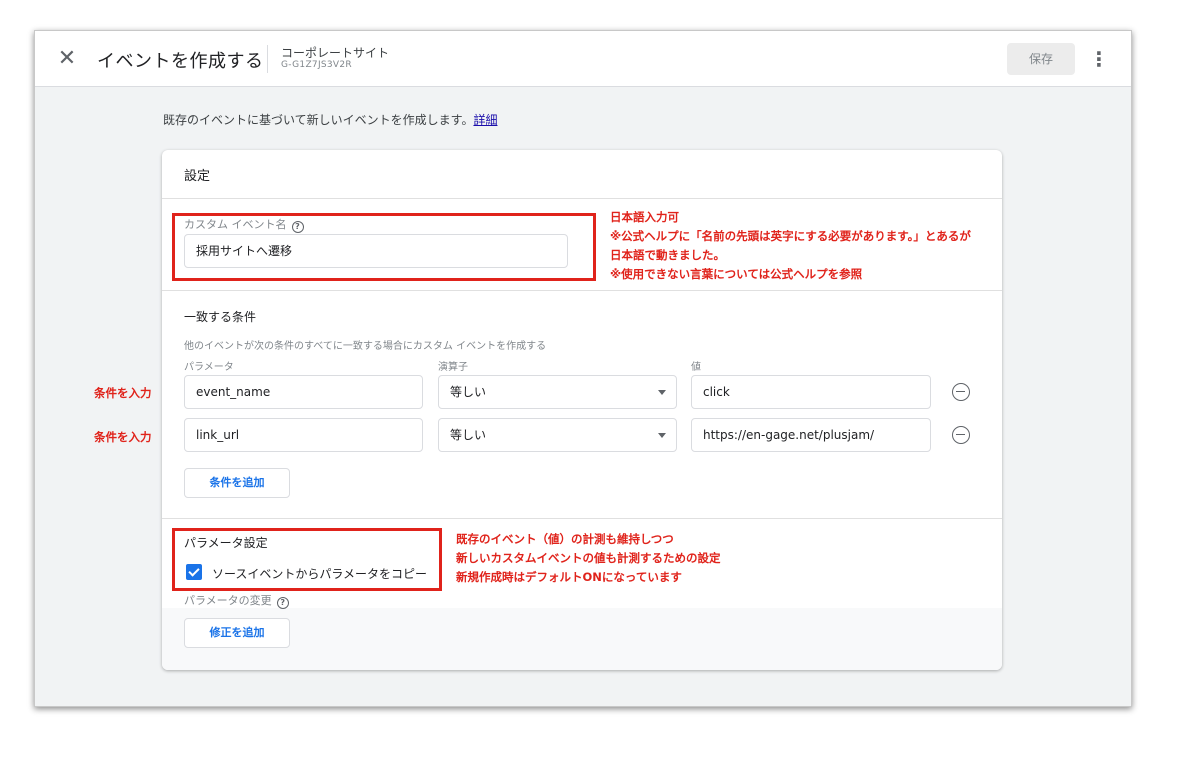 Image resolution: width=1200 pixels, height=763 pixels. I want to click on condition-value-input: click, so click(811, 392).